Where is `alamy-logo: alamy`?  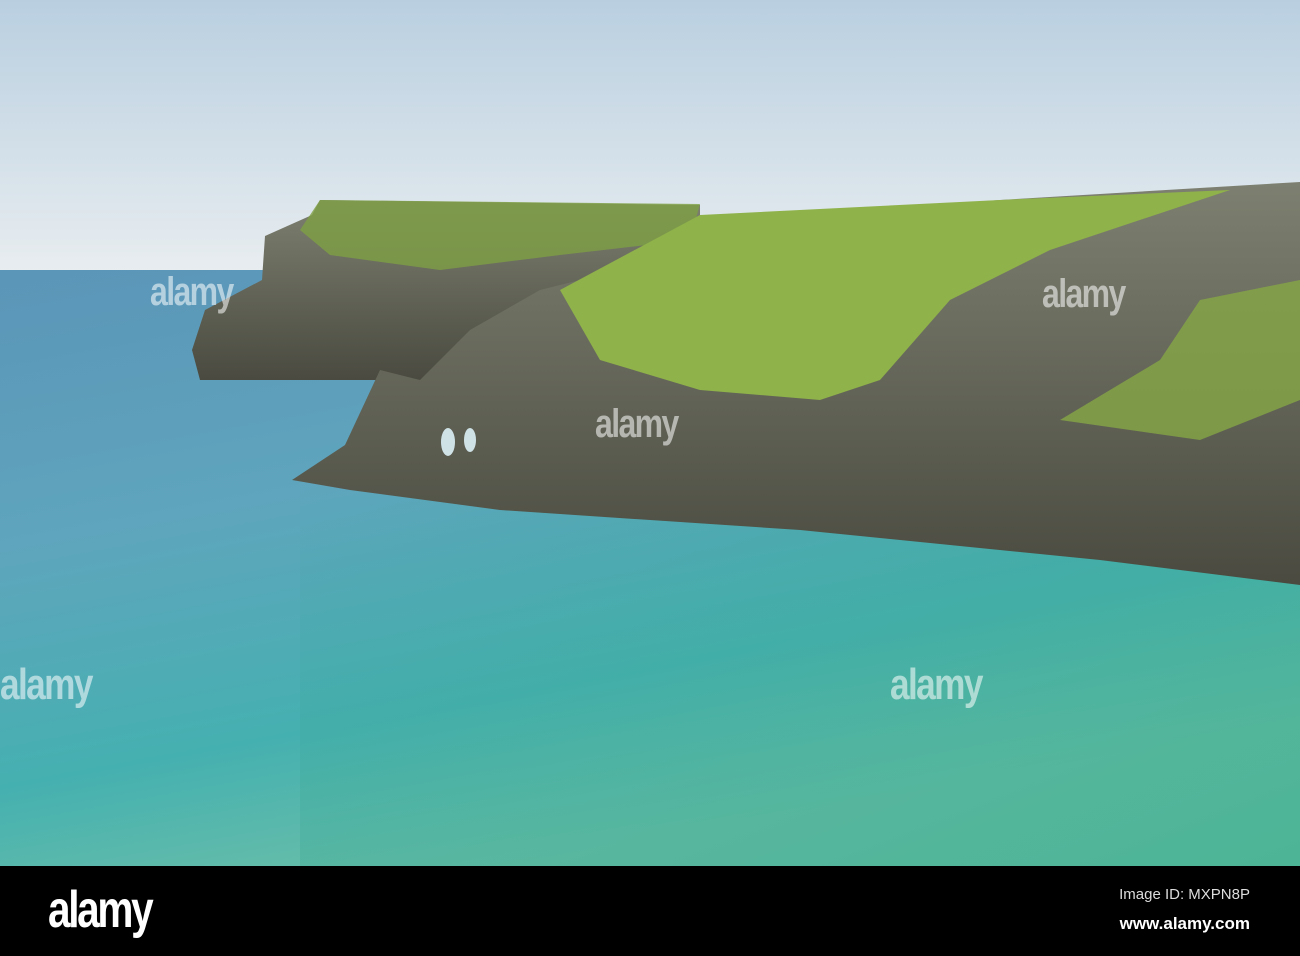
alamy-logo: alamy is located at coordinates (101, 910).